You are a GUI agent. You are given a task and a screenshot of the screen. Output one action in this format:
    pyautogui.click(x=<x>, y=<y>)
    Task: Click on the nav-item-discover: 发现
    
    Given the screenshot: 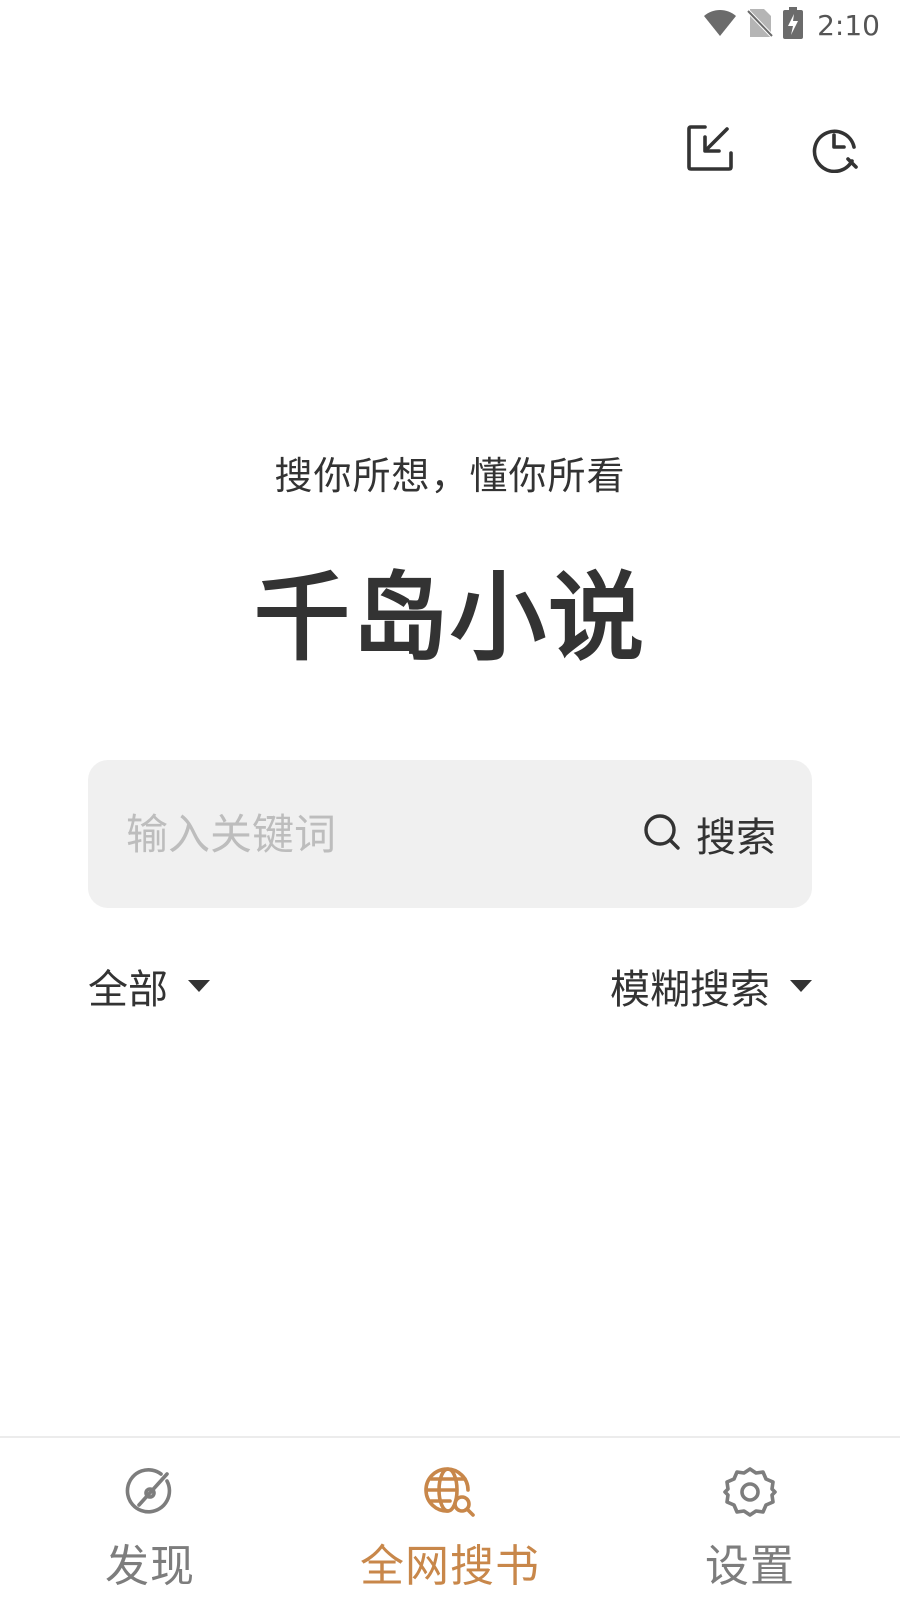 What is the action you would take?
    pyautogui.click(x=150, y=1519)
    